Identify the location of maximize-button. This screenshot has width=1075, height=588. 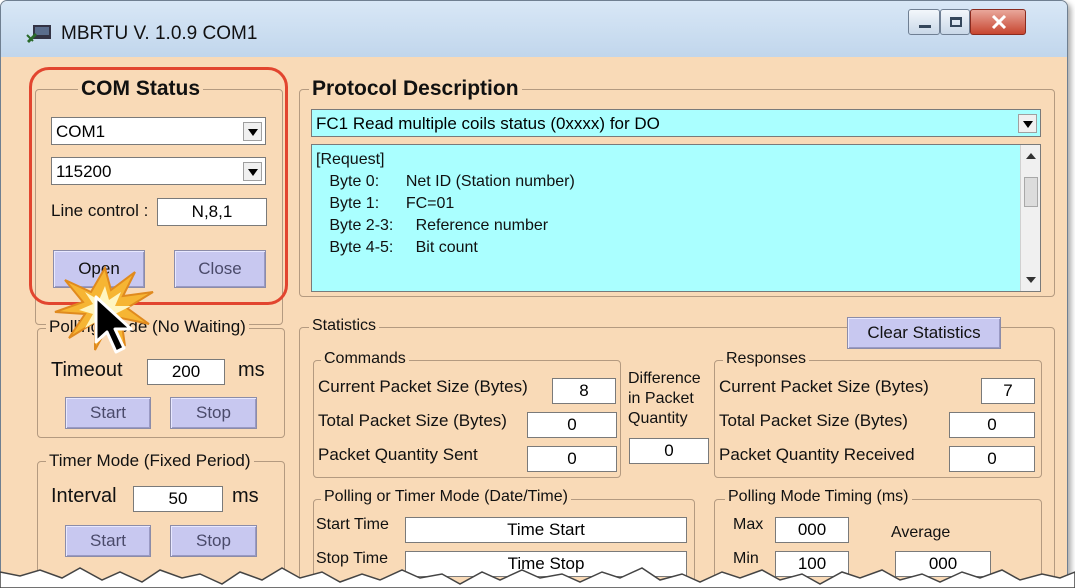
(955, 22).